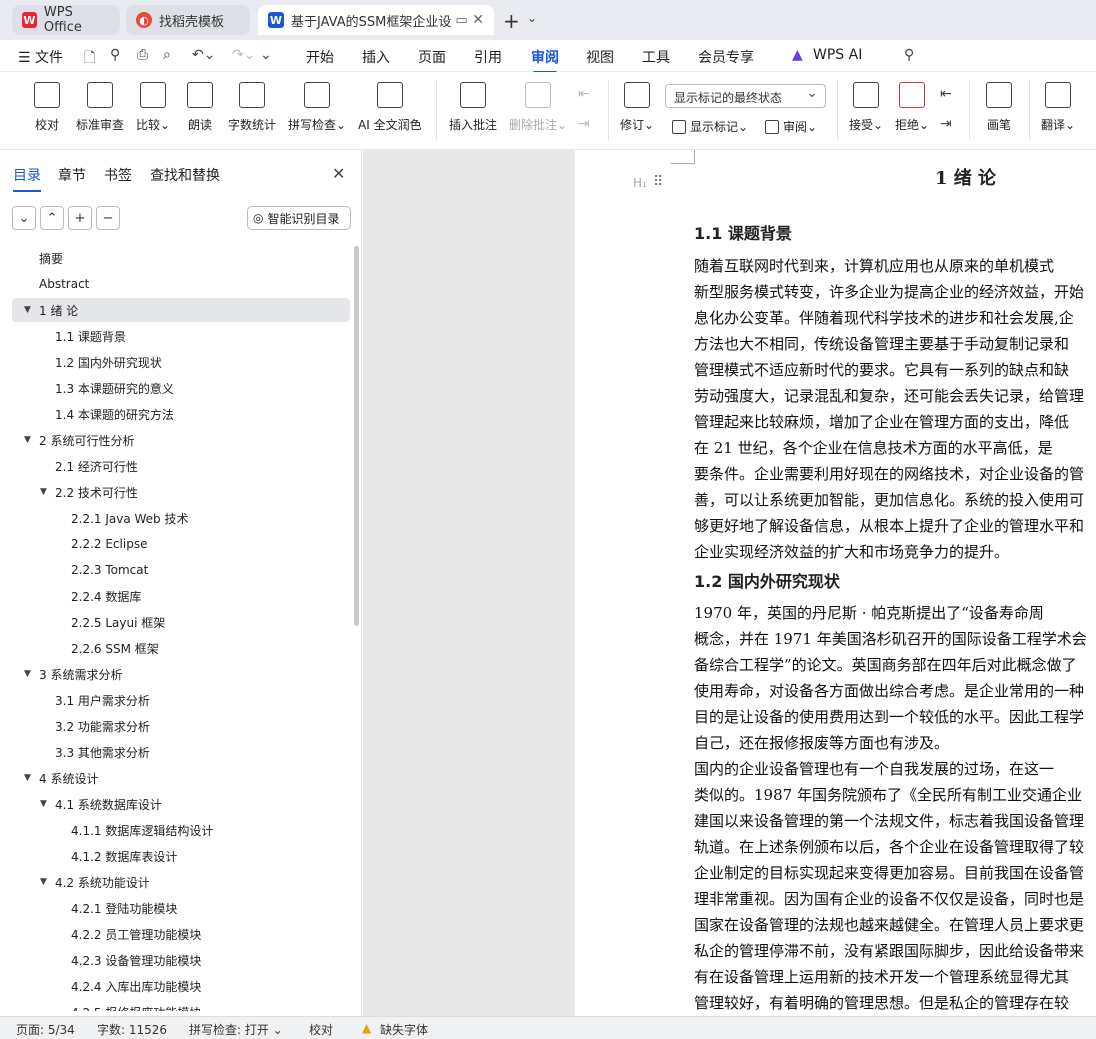 This screenshot has width=1096, height=1039. Describe the element at coordinates (866, 107) in the screenshot. I see `accept-button: 接受⌄` at that location.